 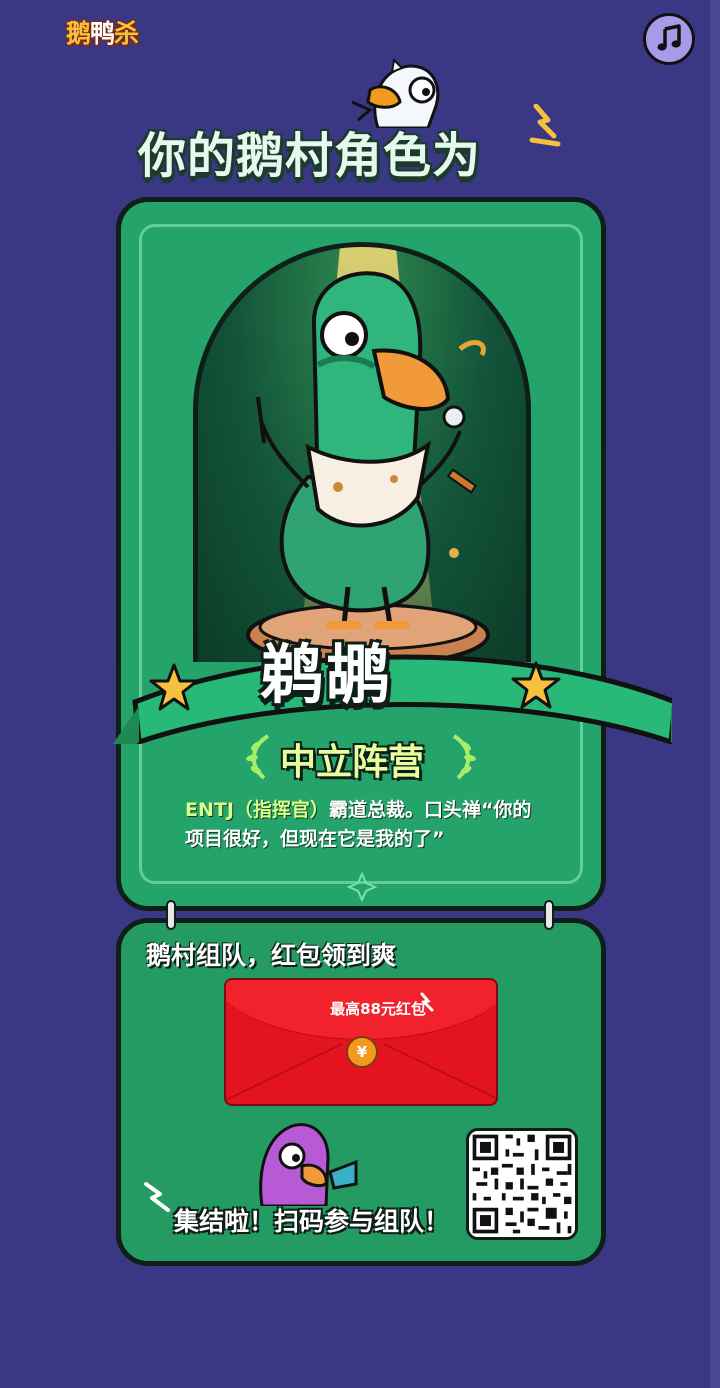 I want to click on logo-char-2: 鸭, so click(x=102, y=33).